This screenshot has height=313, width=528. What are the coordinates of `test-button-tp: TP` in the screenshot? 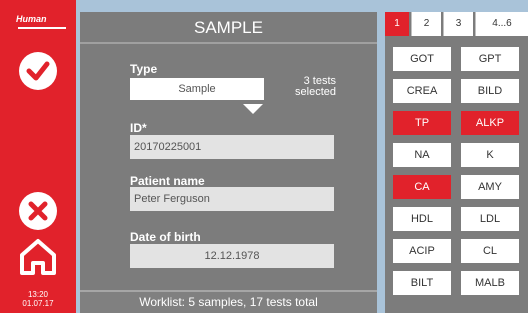 It's located at (422, 123).